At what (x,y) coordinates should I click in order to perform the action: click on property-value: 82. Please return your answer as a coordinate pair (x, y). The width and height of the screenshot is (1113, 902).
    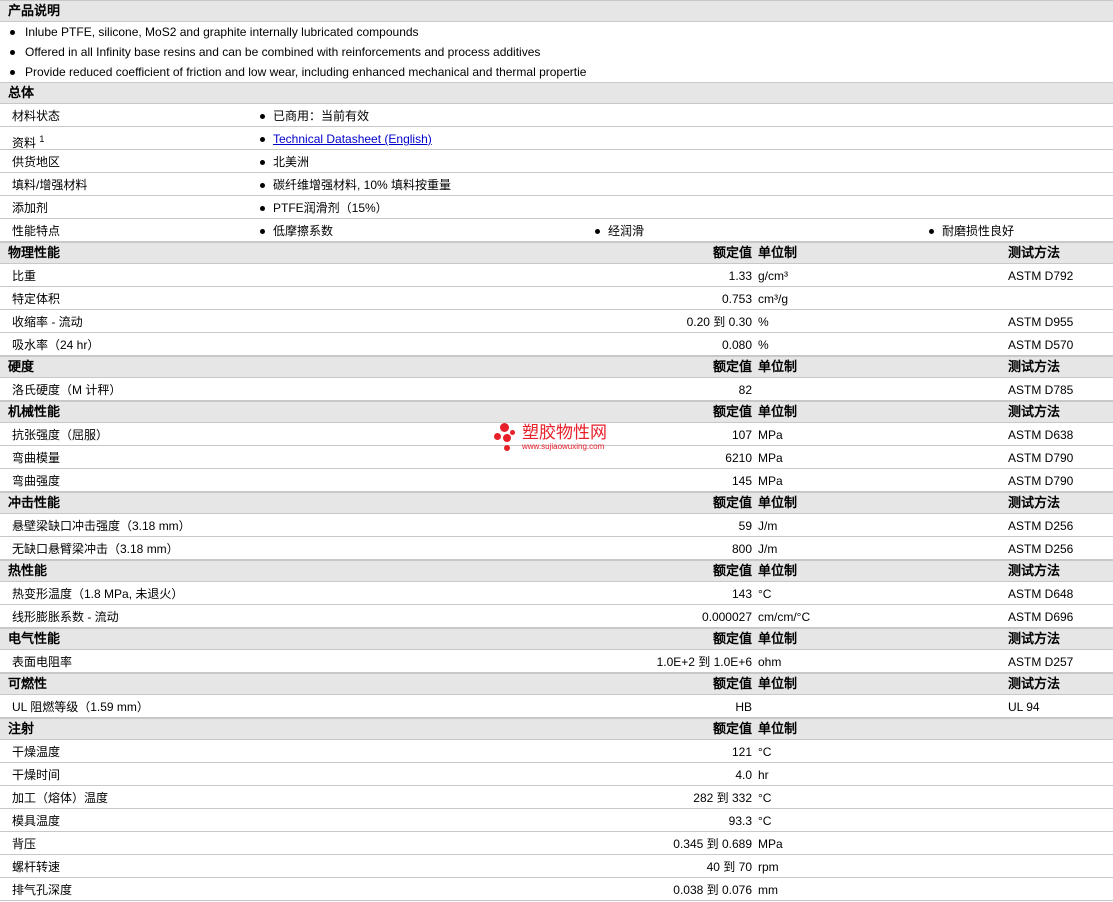
    Looking at the image, I should click on (745, 390).